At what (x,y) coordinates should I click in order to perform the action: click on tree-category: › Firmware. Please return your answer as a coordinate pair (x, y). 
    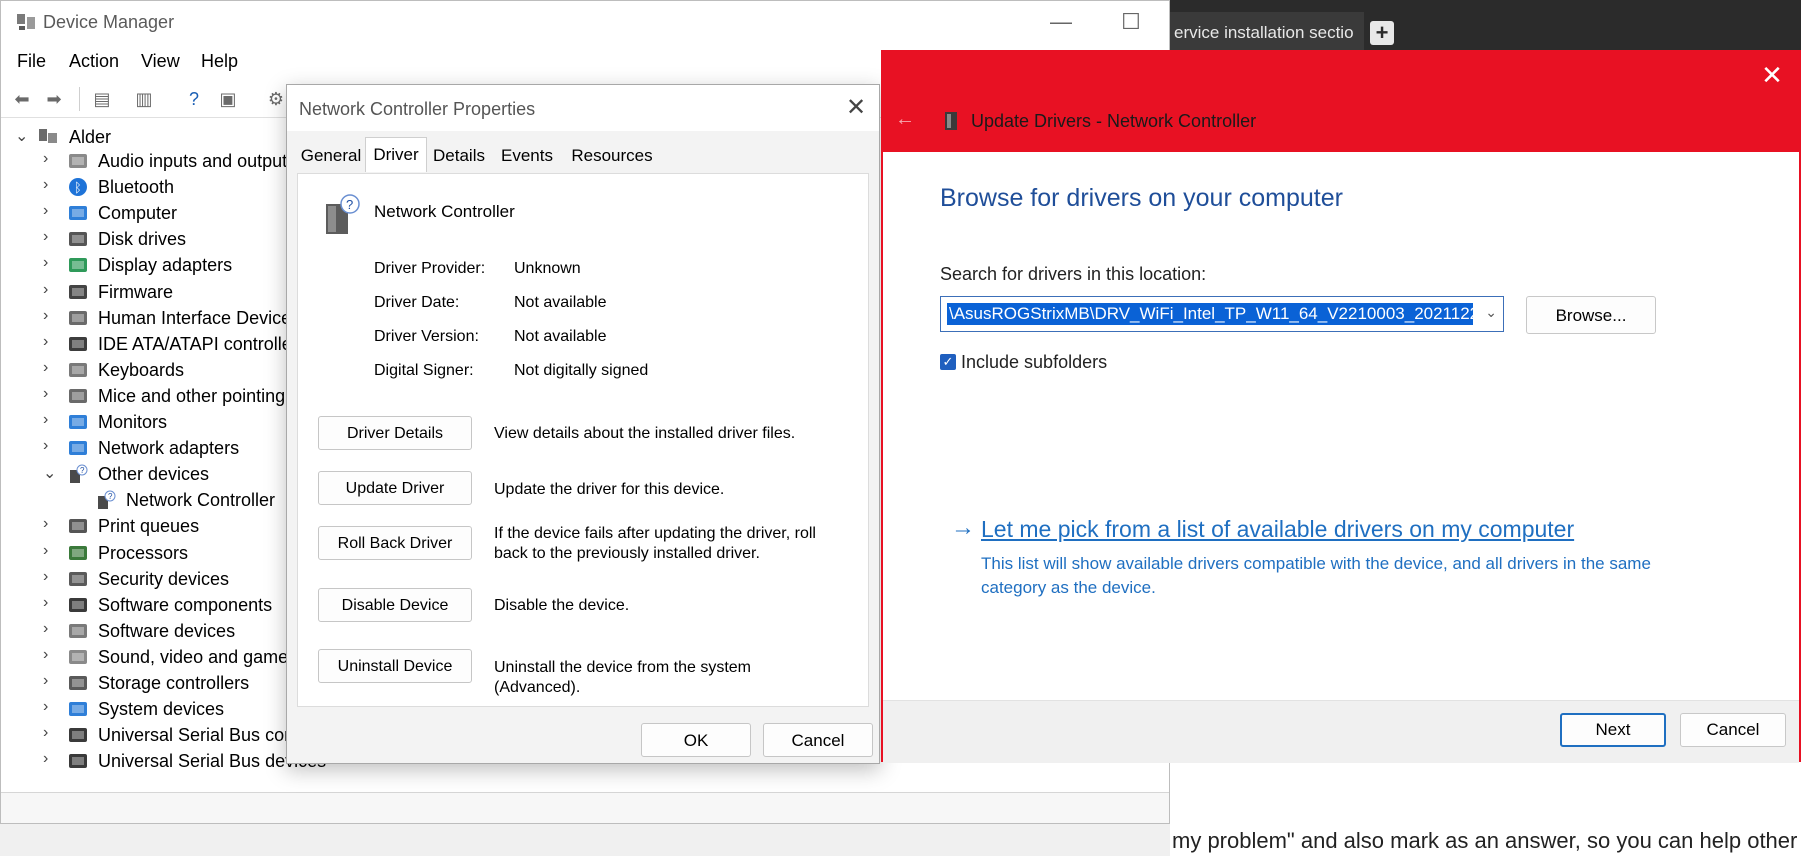
    Looking at the image, I should click on (146, 293).